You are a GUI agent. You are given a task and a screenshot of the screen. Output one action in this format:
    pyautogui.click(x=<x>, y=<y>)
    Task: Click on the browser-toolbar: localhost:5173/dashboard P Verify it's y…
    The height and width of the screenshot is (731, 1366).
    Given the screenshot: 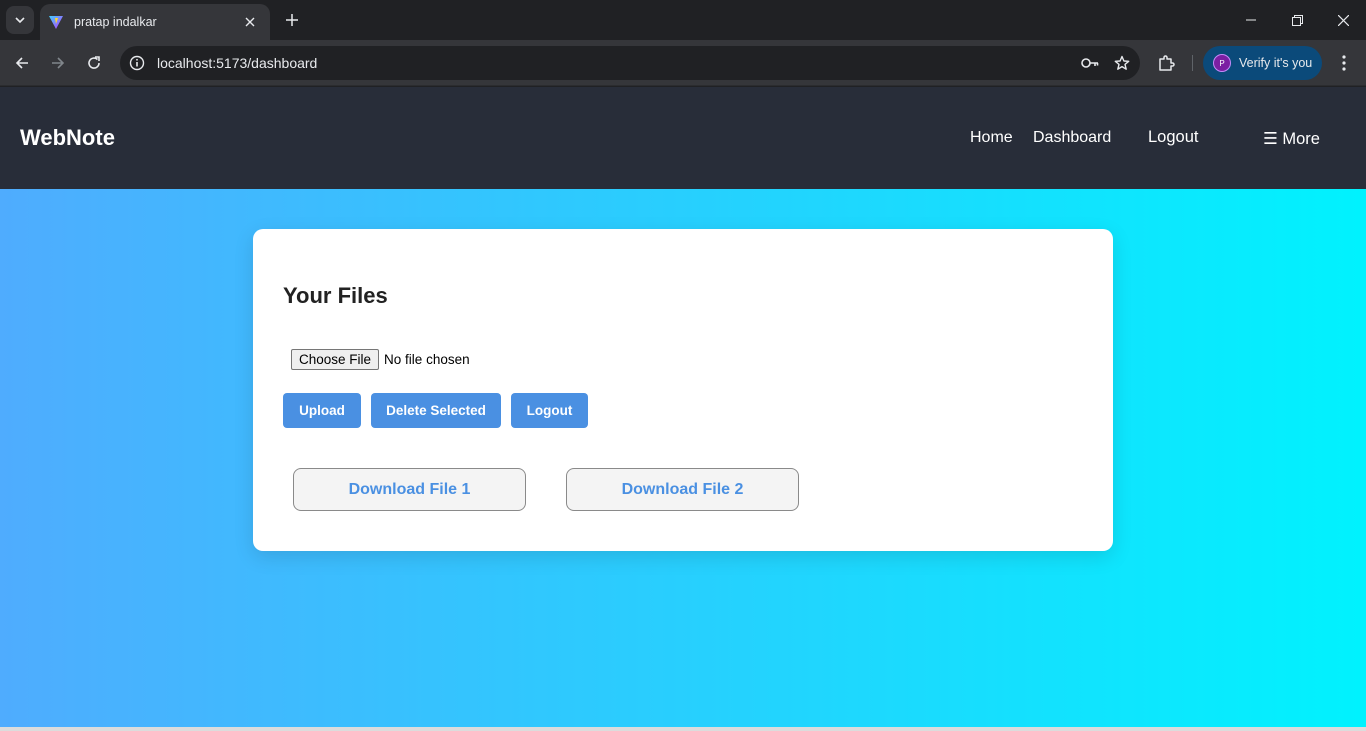 What is the action you would take?
    pyautogui.click(x=683, y=63)
    